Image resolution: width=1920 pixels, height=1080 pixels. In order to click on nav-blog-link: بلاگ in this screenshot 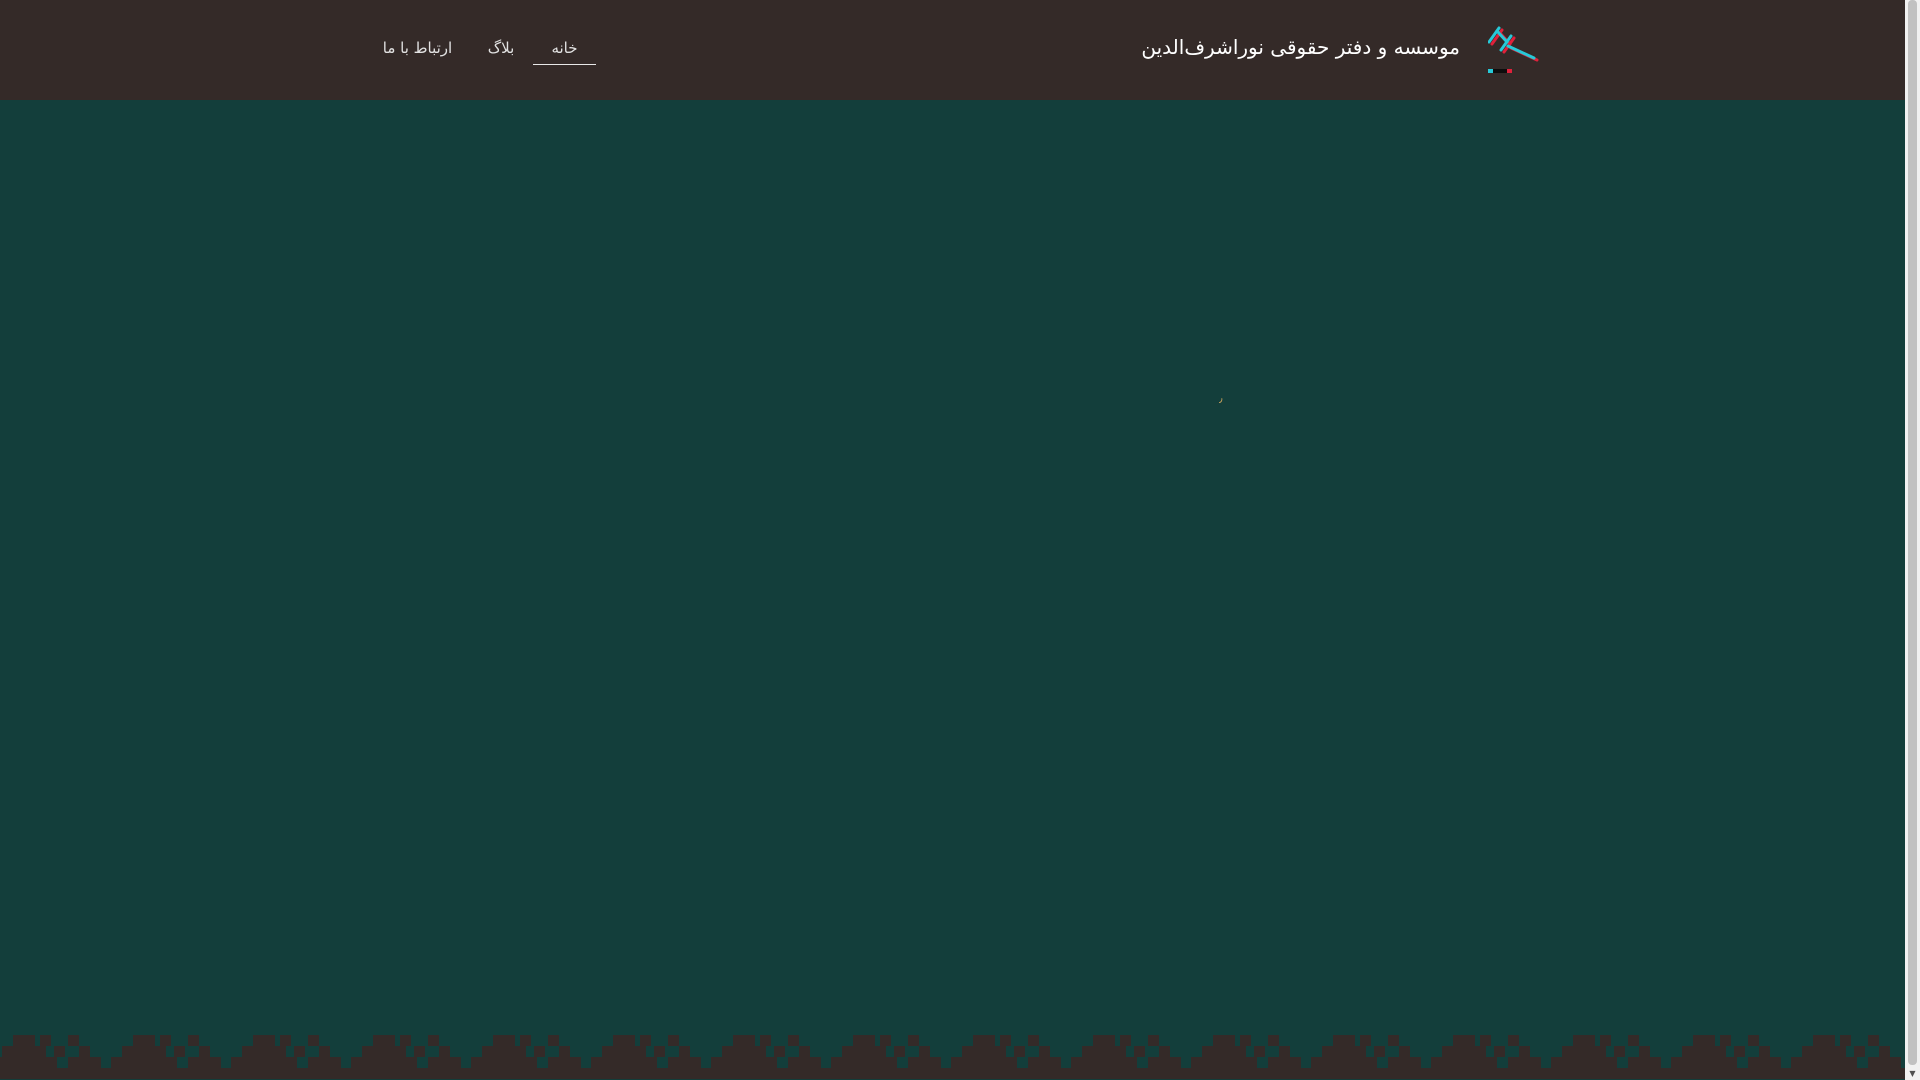, I will do `click(501, 49)`.